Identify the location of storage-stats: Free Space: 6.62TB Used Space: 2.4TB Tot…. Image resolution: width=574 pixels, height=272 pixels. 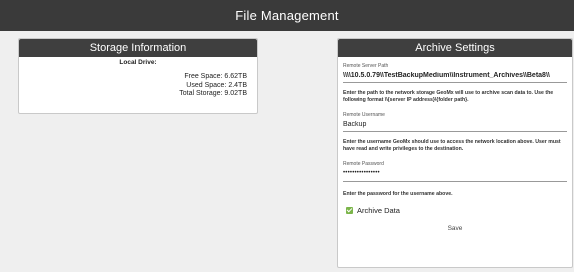
(138, 86).